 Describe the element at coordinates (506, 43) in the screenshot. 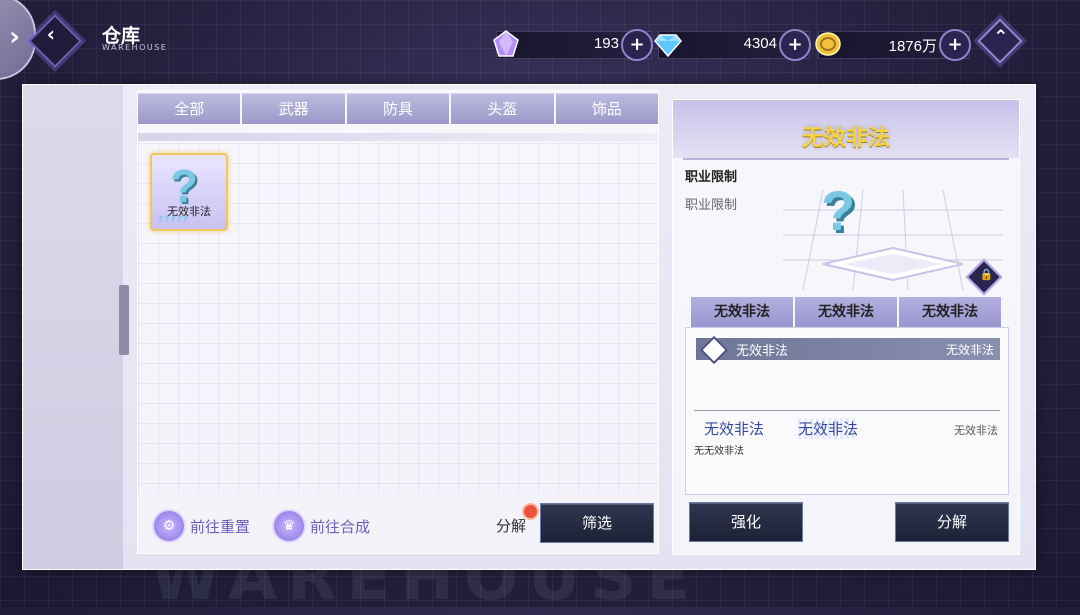

I see `purple-crystal-icon` at that location.